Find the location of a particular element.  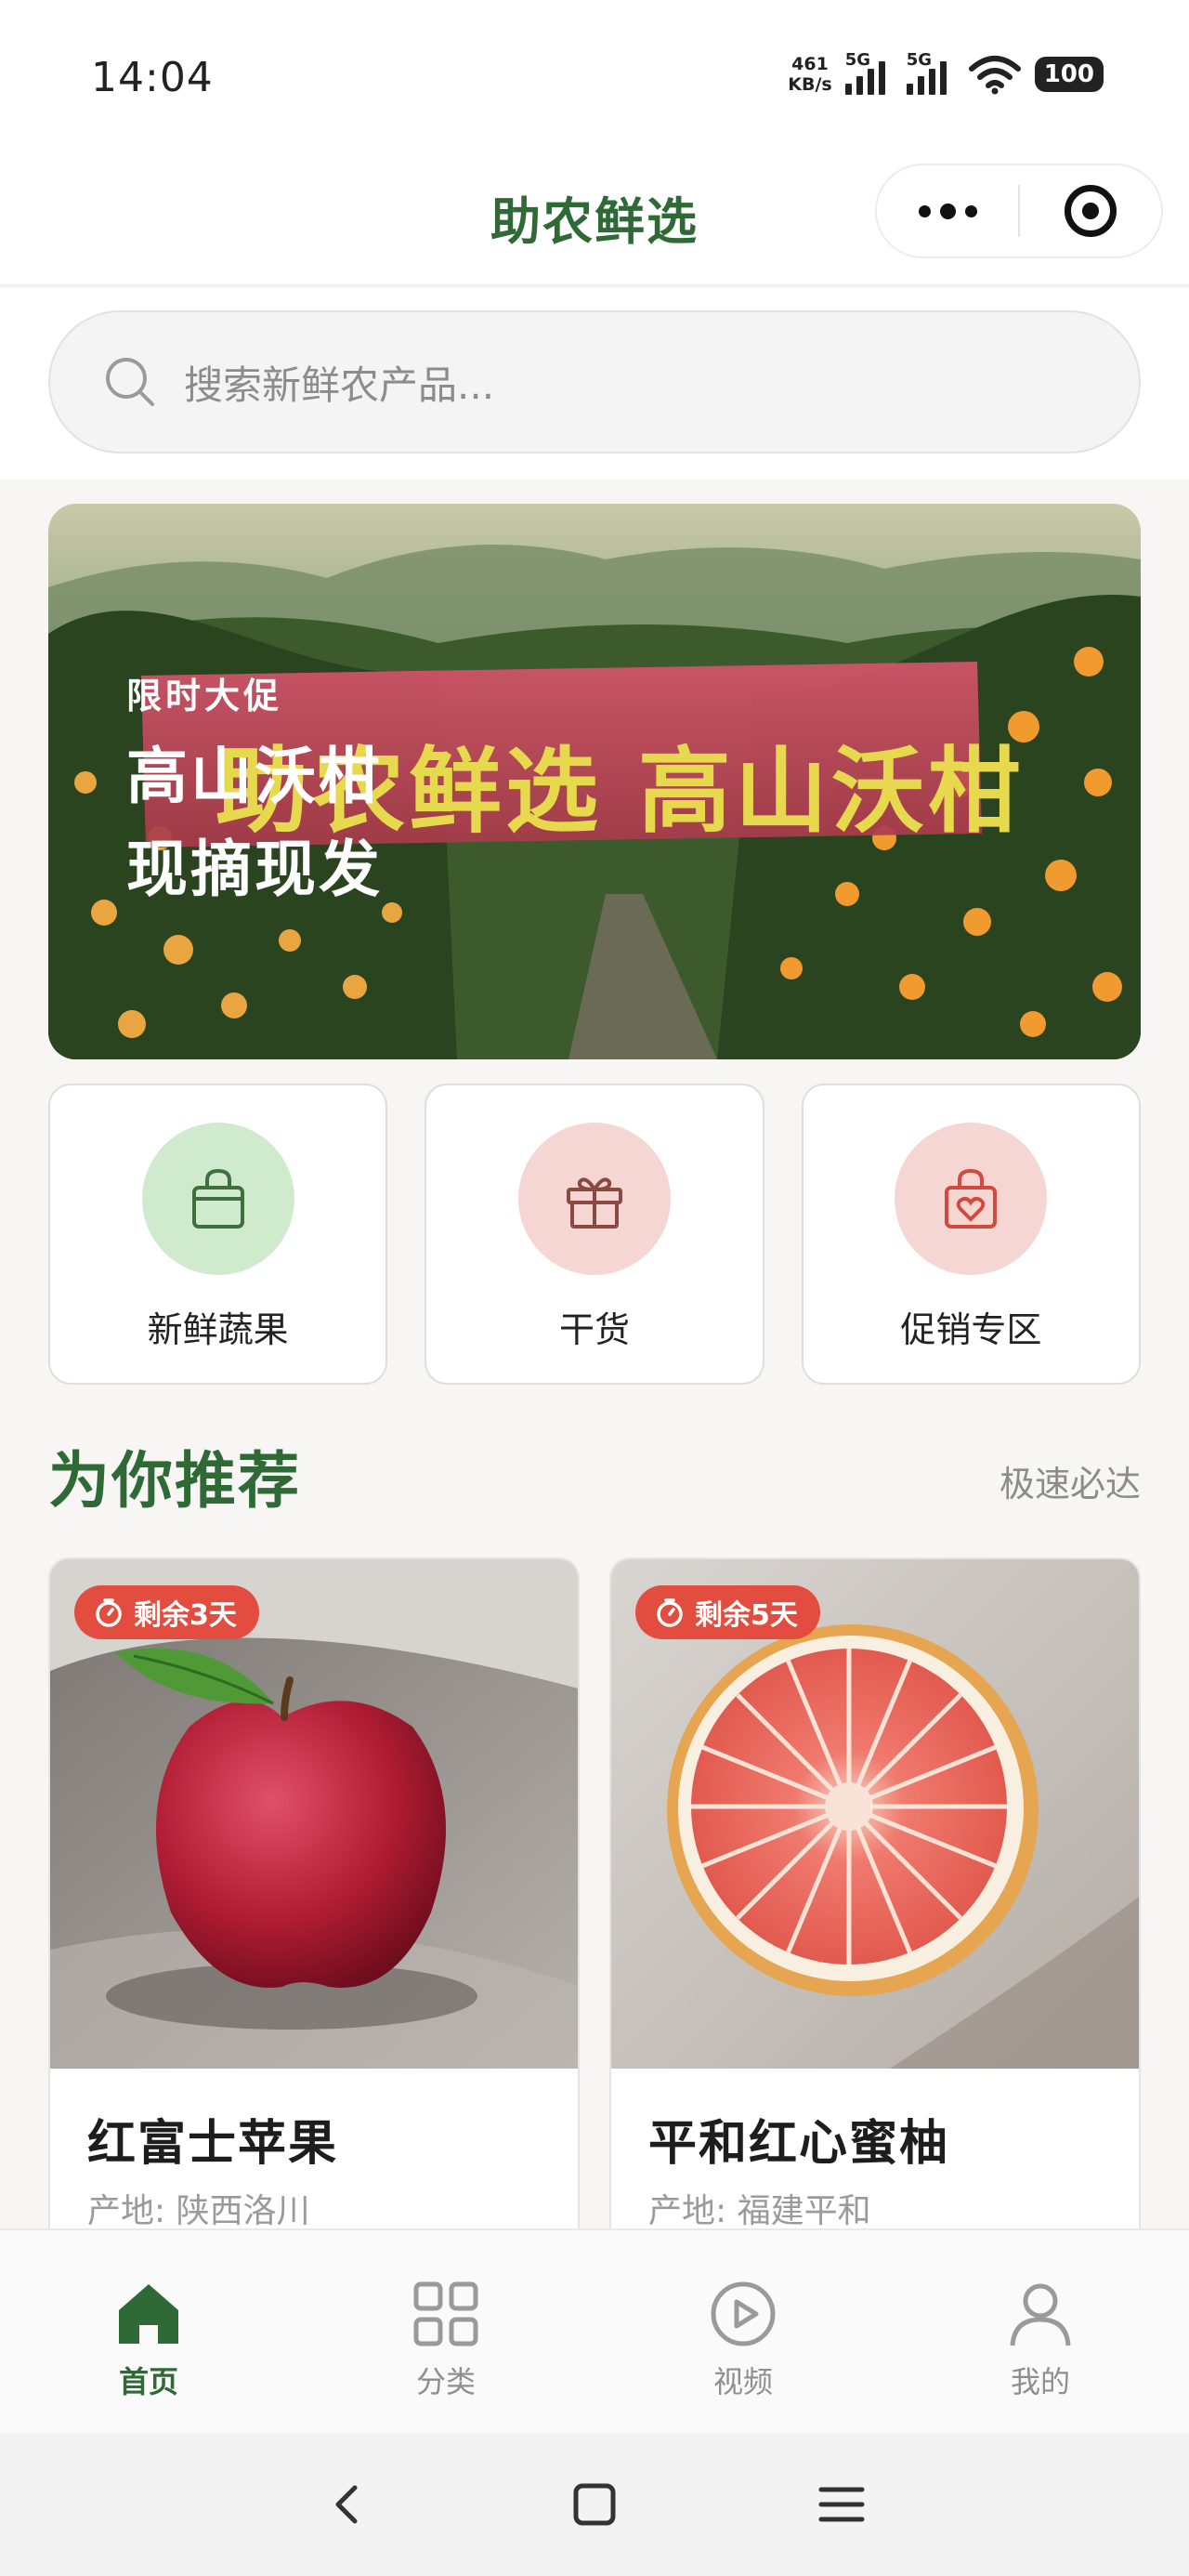

title-bar: 助农鲜选 is located at coordinates (594, 217).